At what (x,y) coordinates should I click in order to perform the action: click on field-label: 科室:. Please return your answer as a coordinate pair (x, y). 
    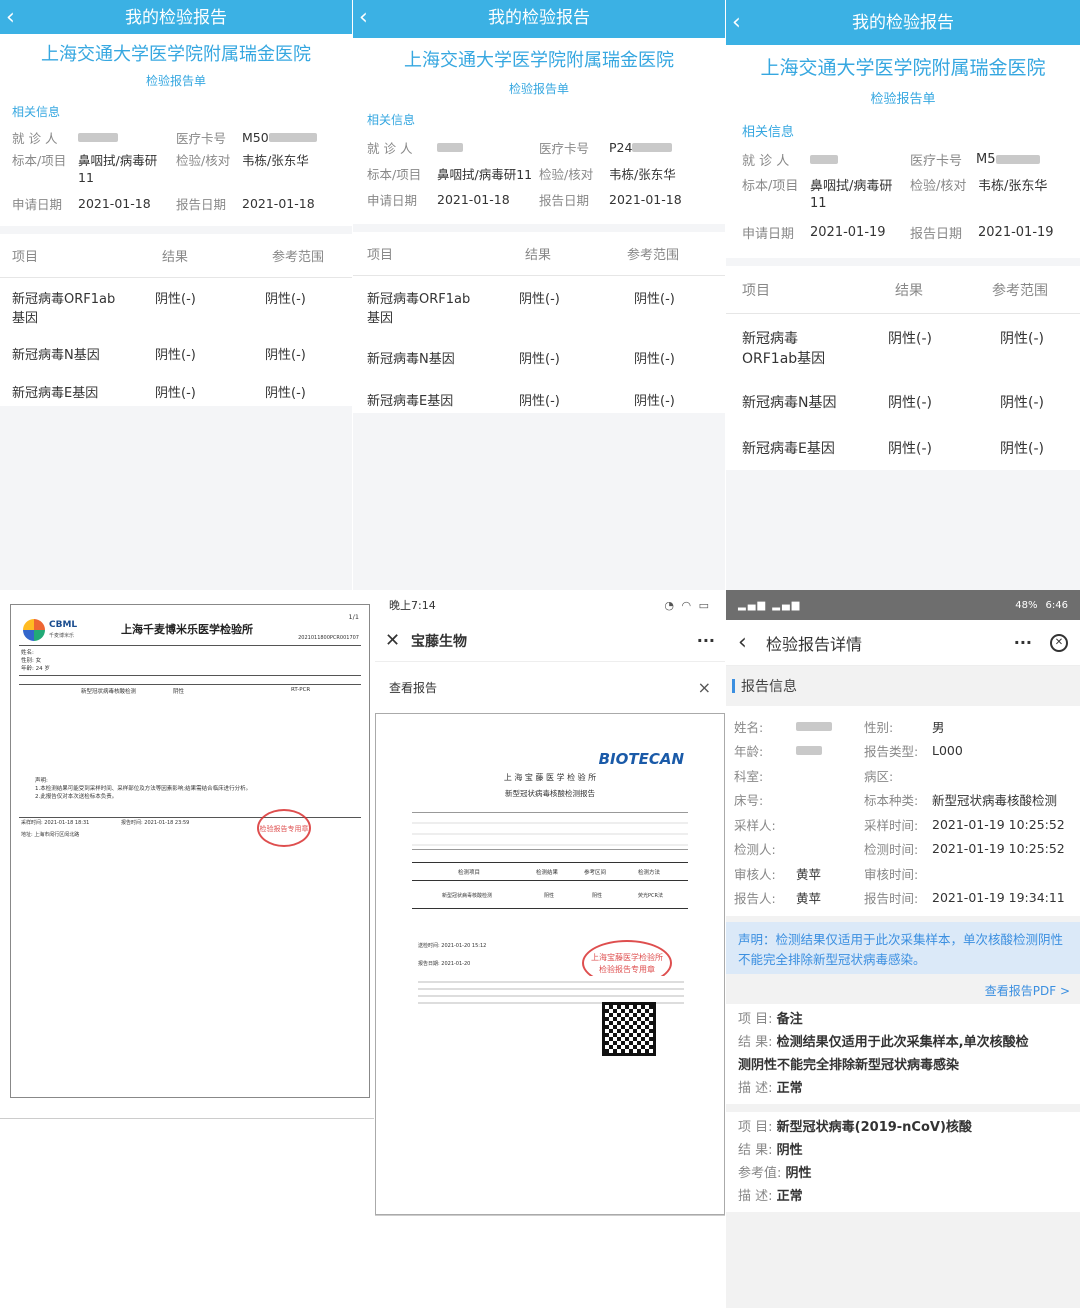
    Looking at the image, I should click on (749, 776).